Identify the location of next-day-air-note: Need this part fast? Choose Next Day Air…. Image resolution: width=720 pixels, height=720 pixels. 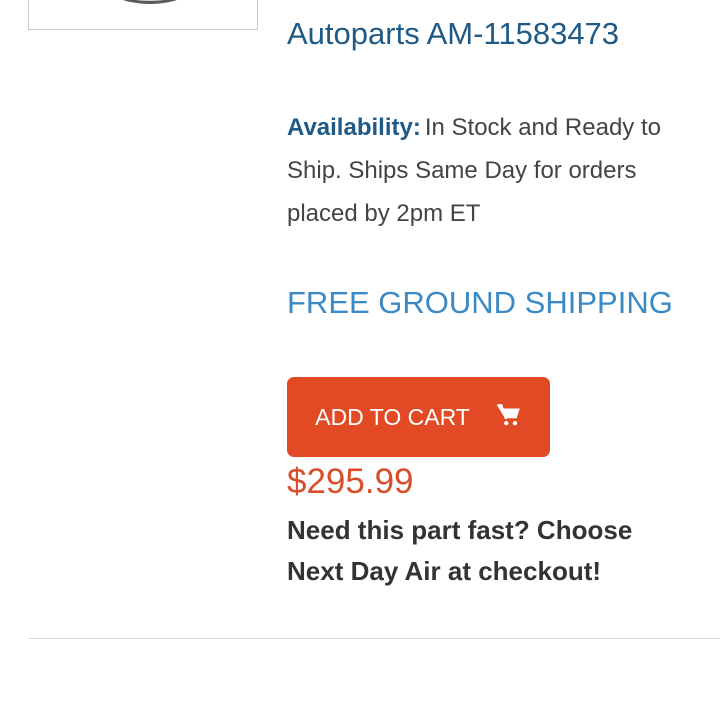
(460, 550).